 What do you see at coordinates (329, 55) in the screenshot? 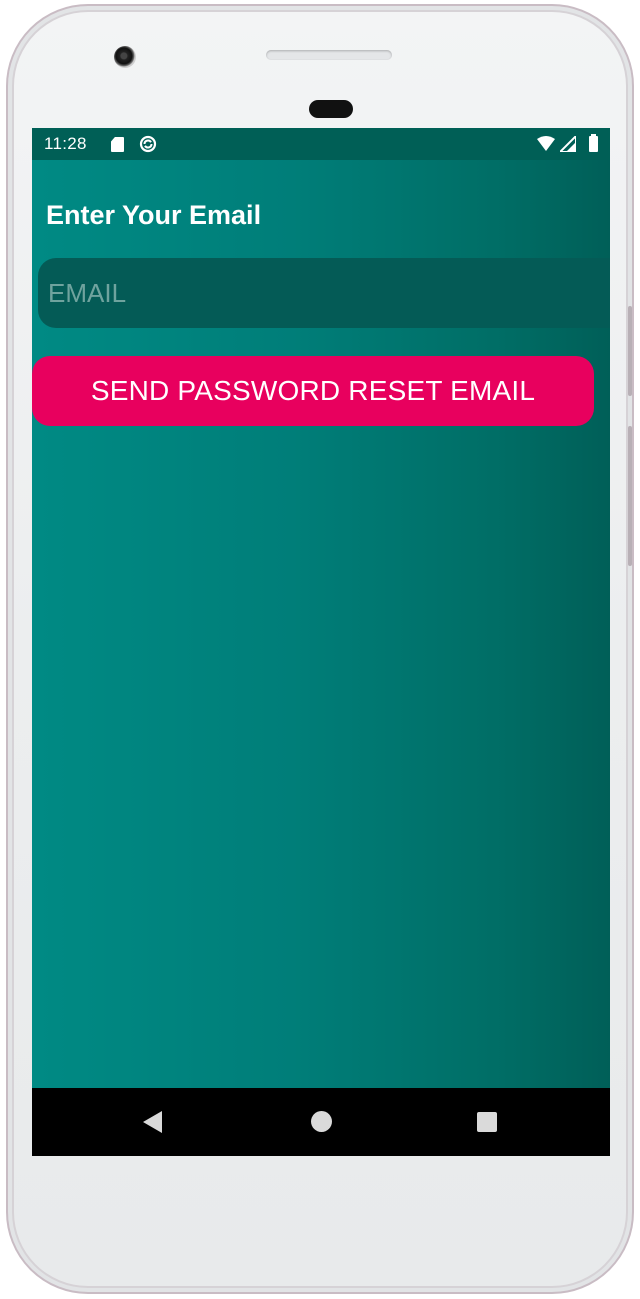
I see `earpiece-speaker` at bounding box center [329, 55].